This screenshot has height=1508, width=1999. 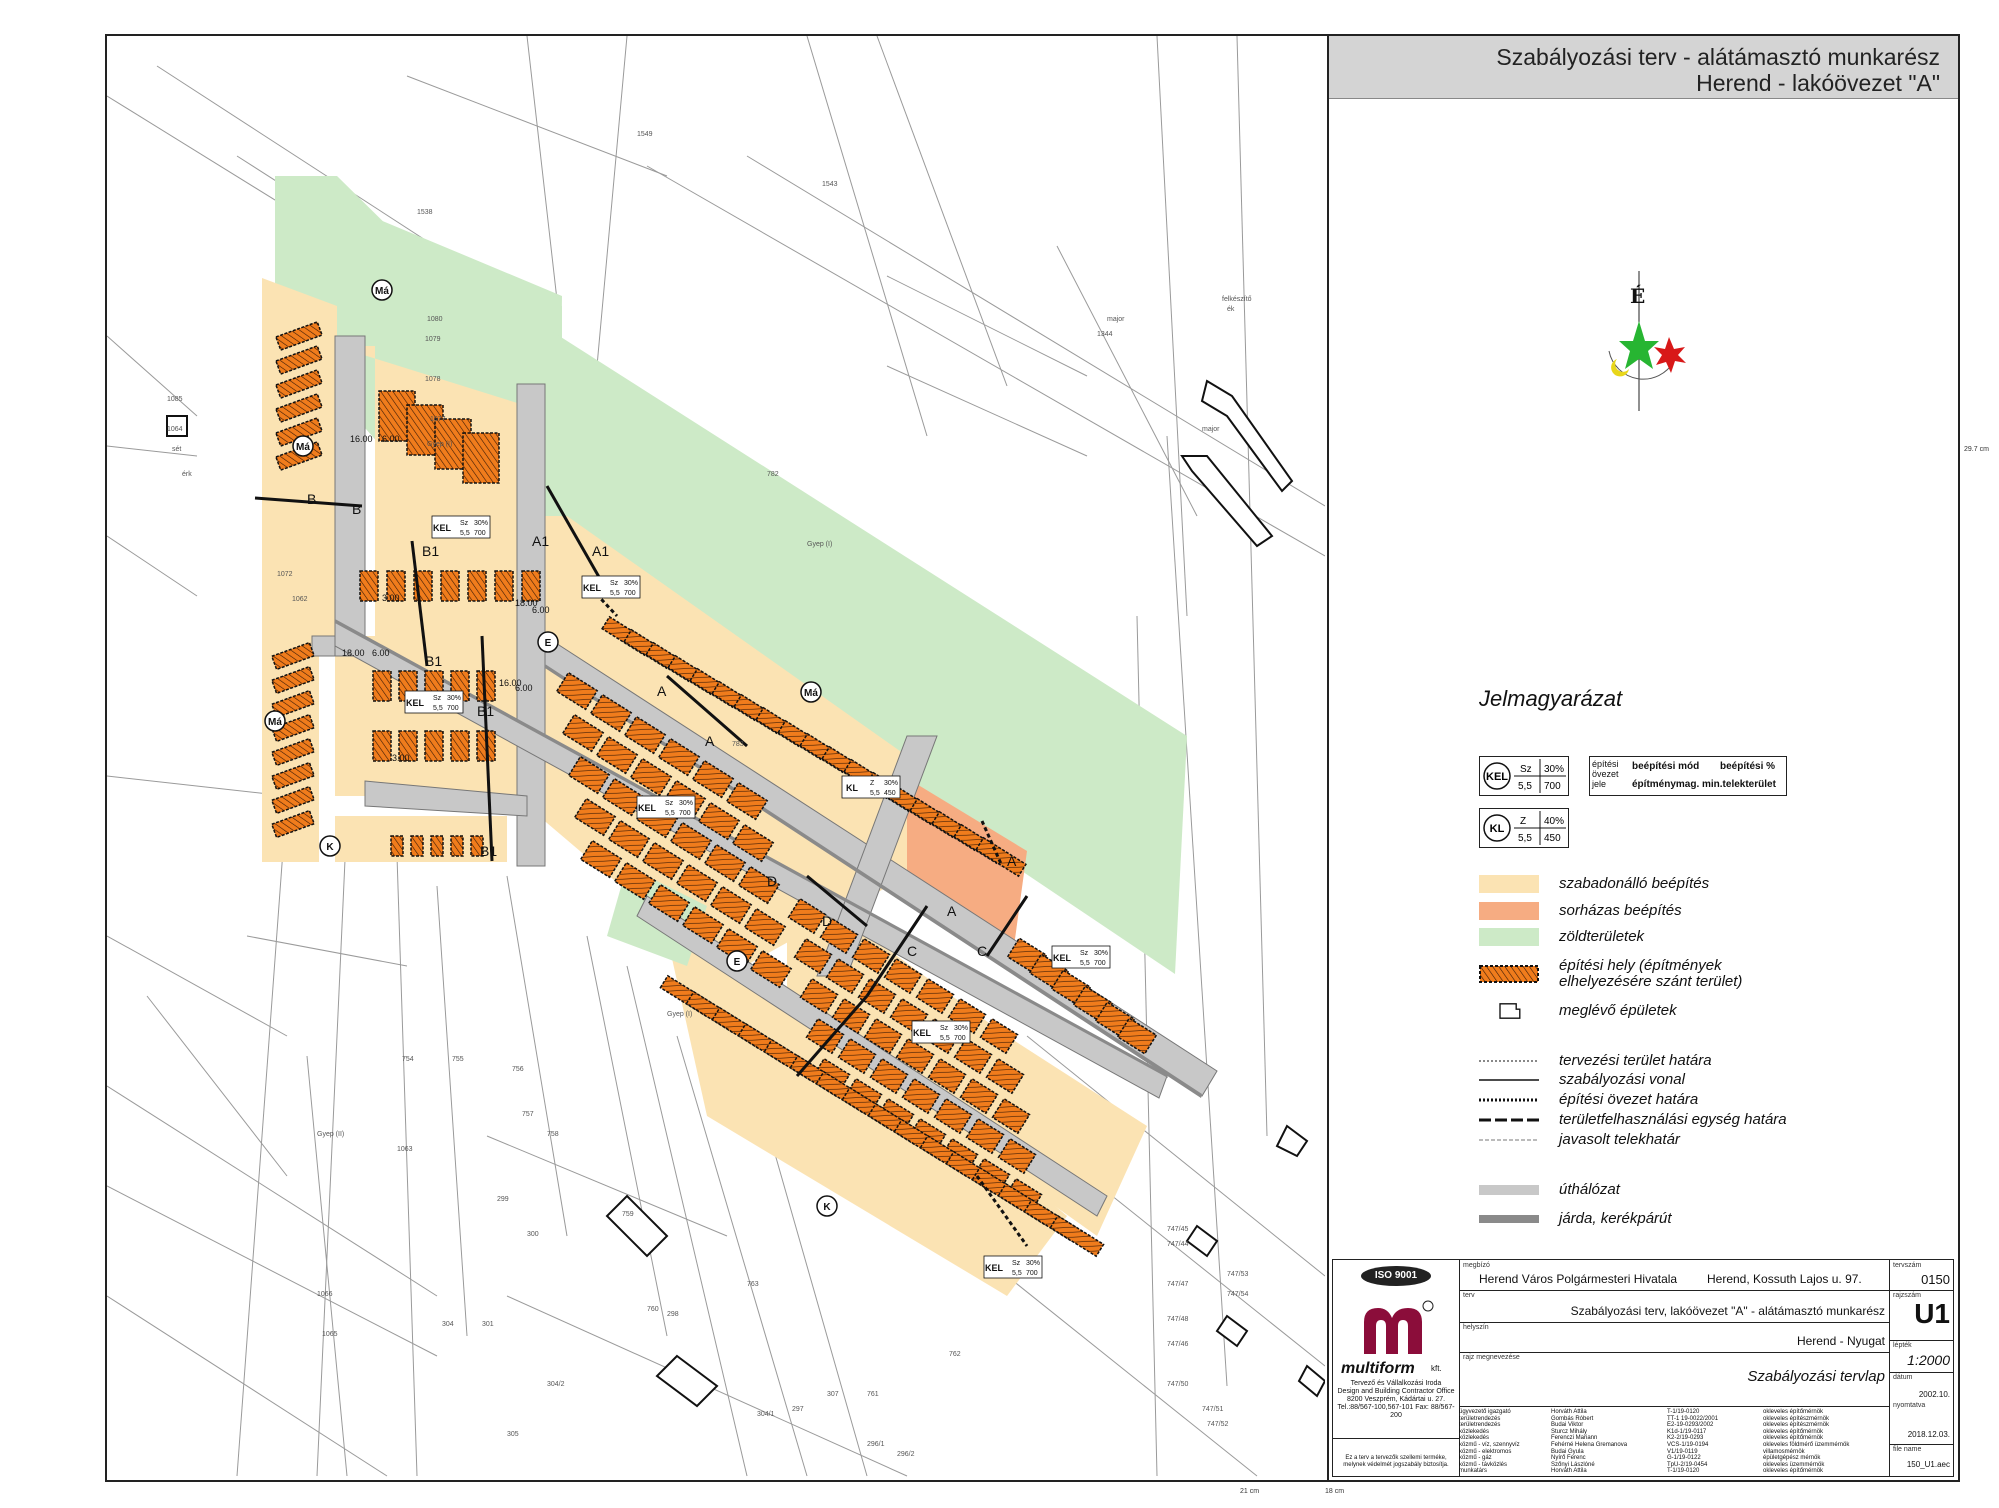 I want to click on margin-label: 21 cm, so click(x=1250, y=1491).